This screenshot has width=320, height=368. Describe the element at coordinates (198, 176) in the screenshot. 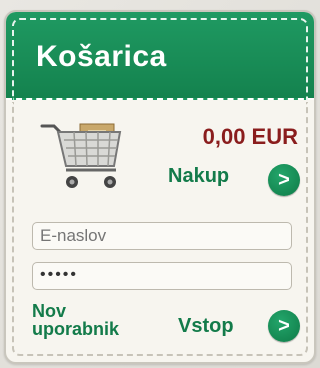

I see `checkout-label: Nakup` at that location.